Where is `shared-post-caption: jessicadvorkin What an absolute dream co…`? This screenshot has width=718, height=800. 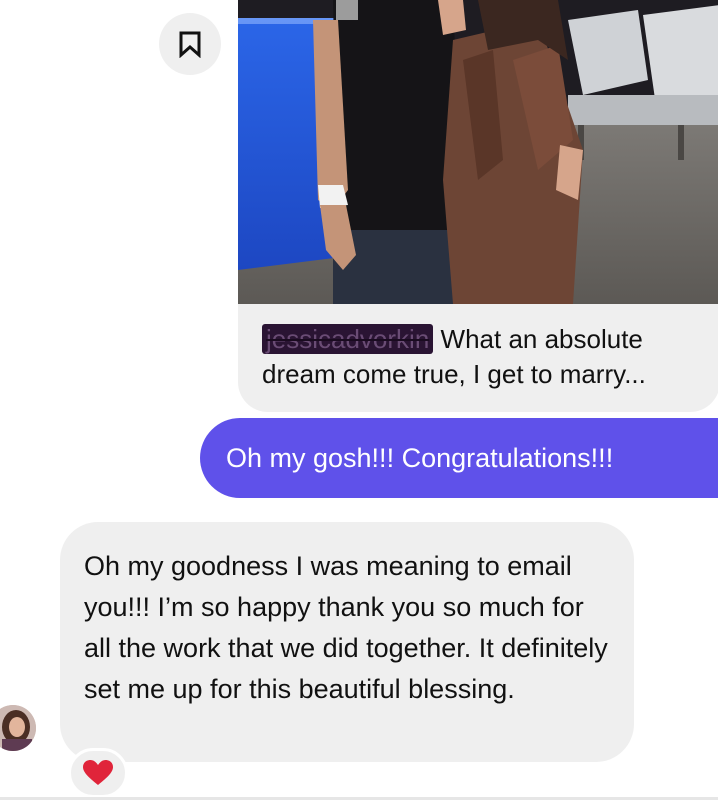
shared-post-caption: jessicadvorkin What an absolute dream co… is located at coordinates (482, 357).